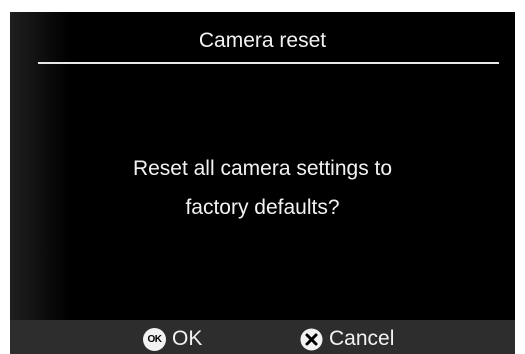  What do you see at coordinates (362, 338) in the screenshot?
I see `cancel-label: Cancel` at bounding box center [362, 338].